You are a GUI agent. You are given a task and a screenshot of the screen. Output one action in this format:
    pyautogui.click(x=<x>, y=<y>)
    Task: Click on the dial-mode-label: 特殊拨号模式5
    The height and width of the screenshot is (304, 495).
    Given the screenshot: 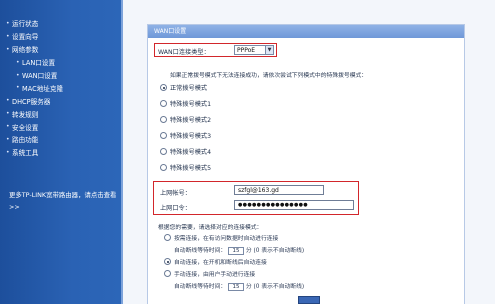 What is the action you would take?
    pyautogui.click(x=191, y=168)
    